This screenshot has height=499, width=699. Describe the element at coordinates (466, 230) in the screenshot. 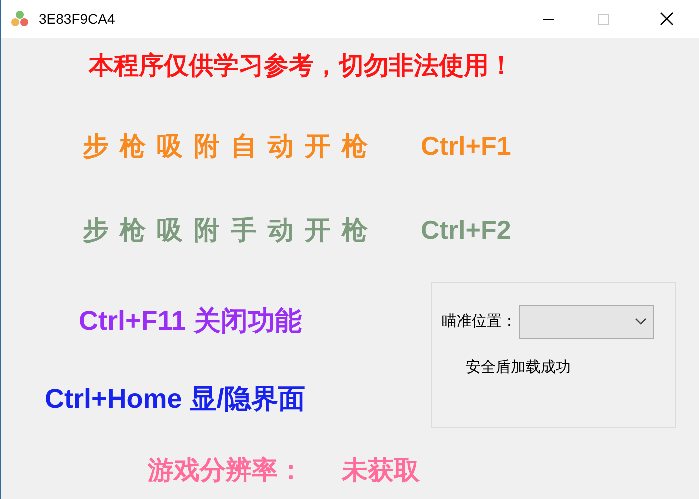

I see `hotkey-text: Ctrl+F2` at that location.